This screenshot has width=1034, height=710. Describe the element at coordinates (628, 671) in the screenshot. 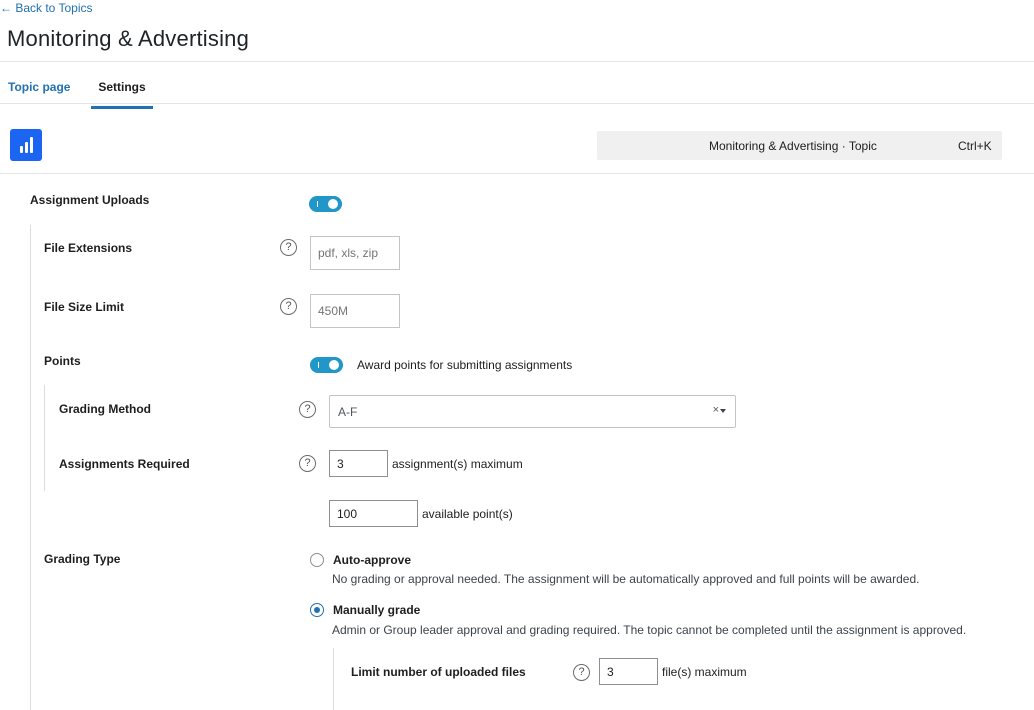

I see `limit-uploaded-files-input: 3` at that location.